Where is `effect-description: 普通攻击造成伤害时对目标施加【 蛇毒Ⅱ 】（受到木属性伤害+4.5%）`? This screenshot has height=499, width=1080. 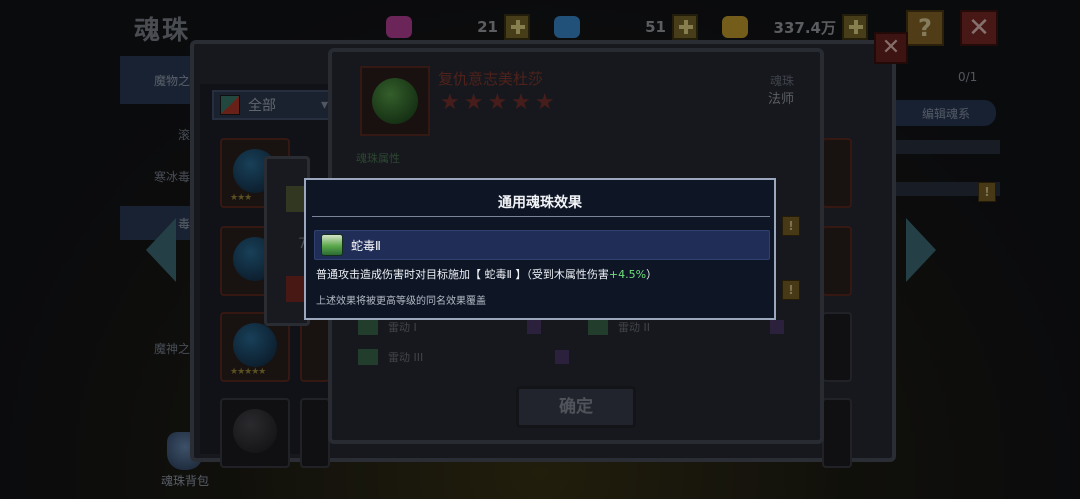 effect-description: 普通攻击造成伤害时对目标施加【 蛇毒Ⅱ 】（受到木属性伤害+4.5%） is located at coordinates (486, 274).